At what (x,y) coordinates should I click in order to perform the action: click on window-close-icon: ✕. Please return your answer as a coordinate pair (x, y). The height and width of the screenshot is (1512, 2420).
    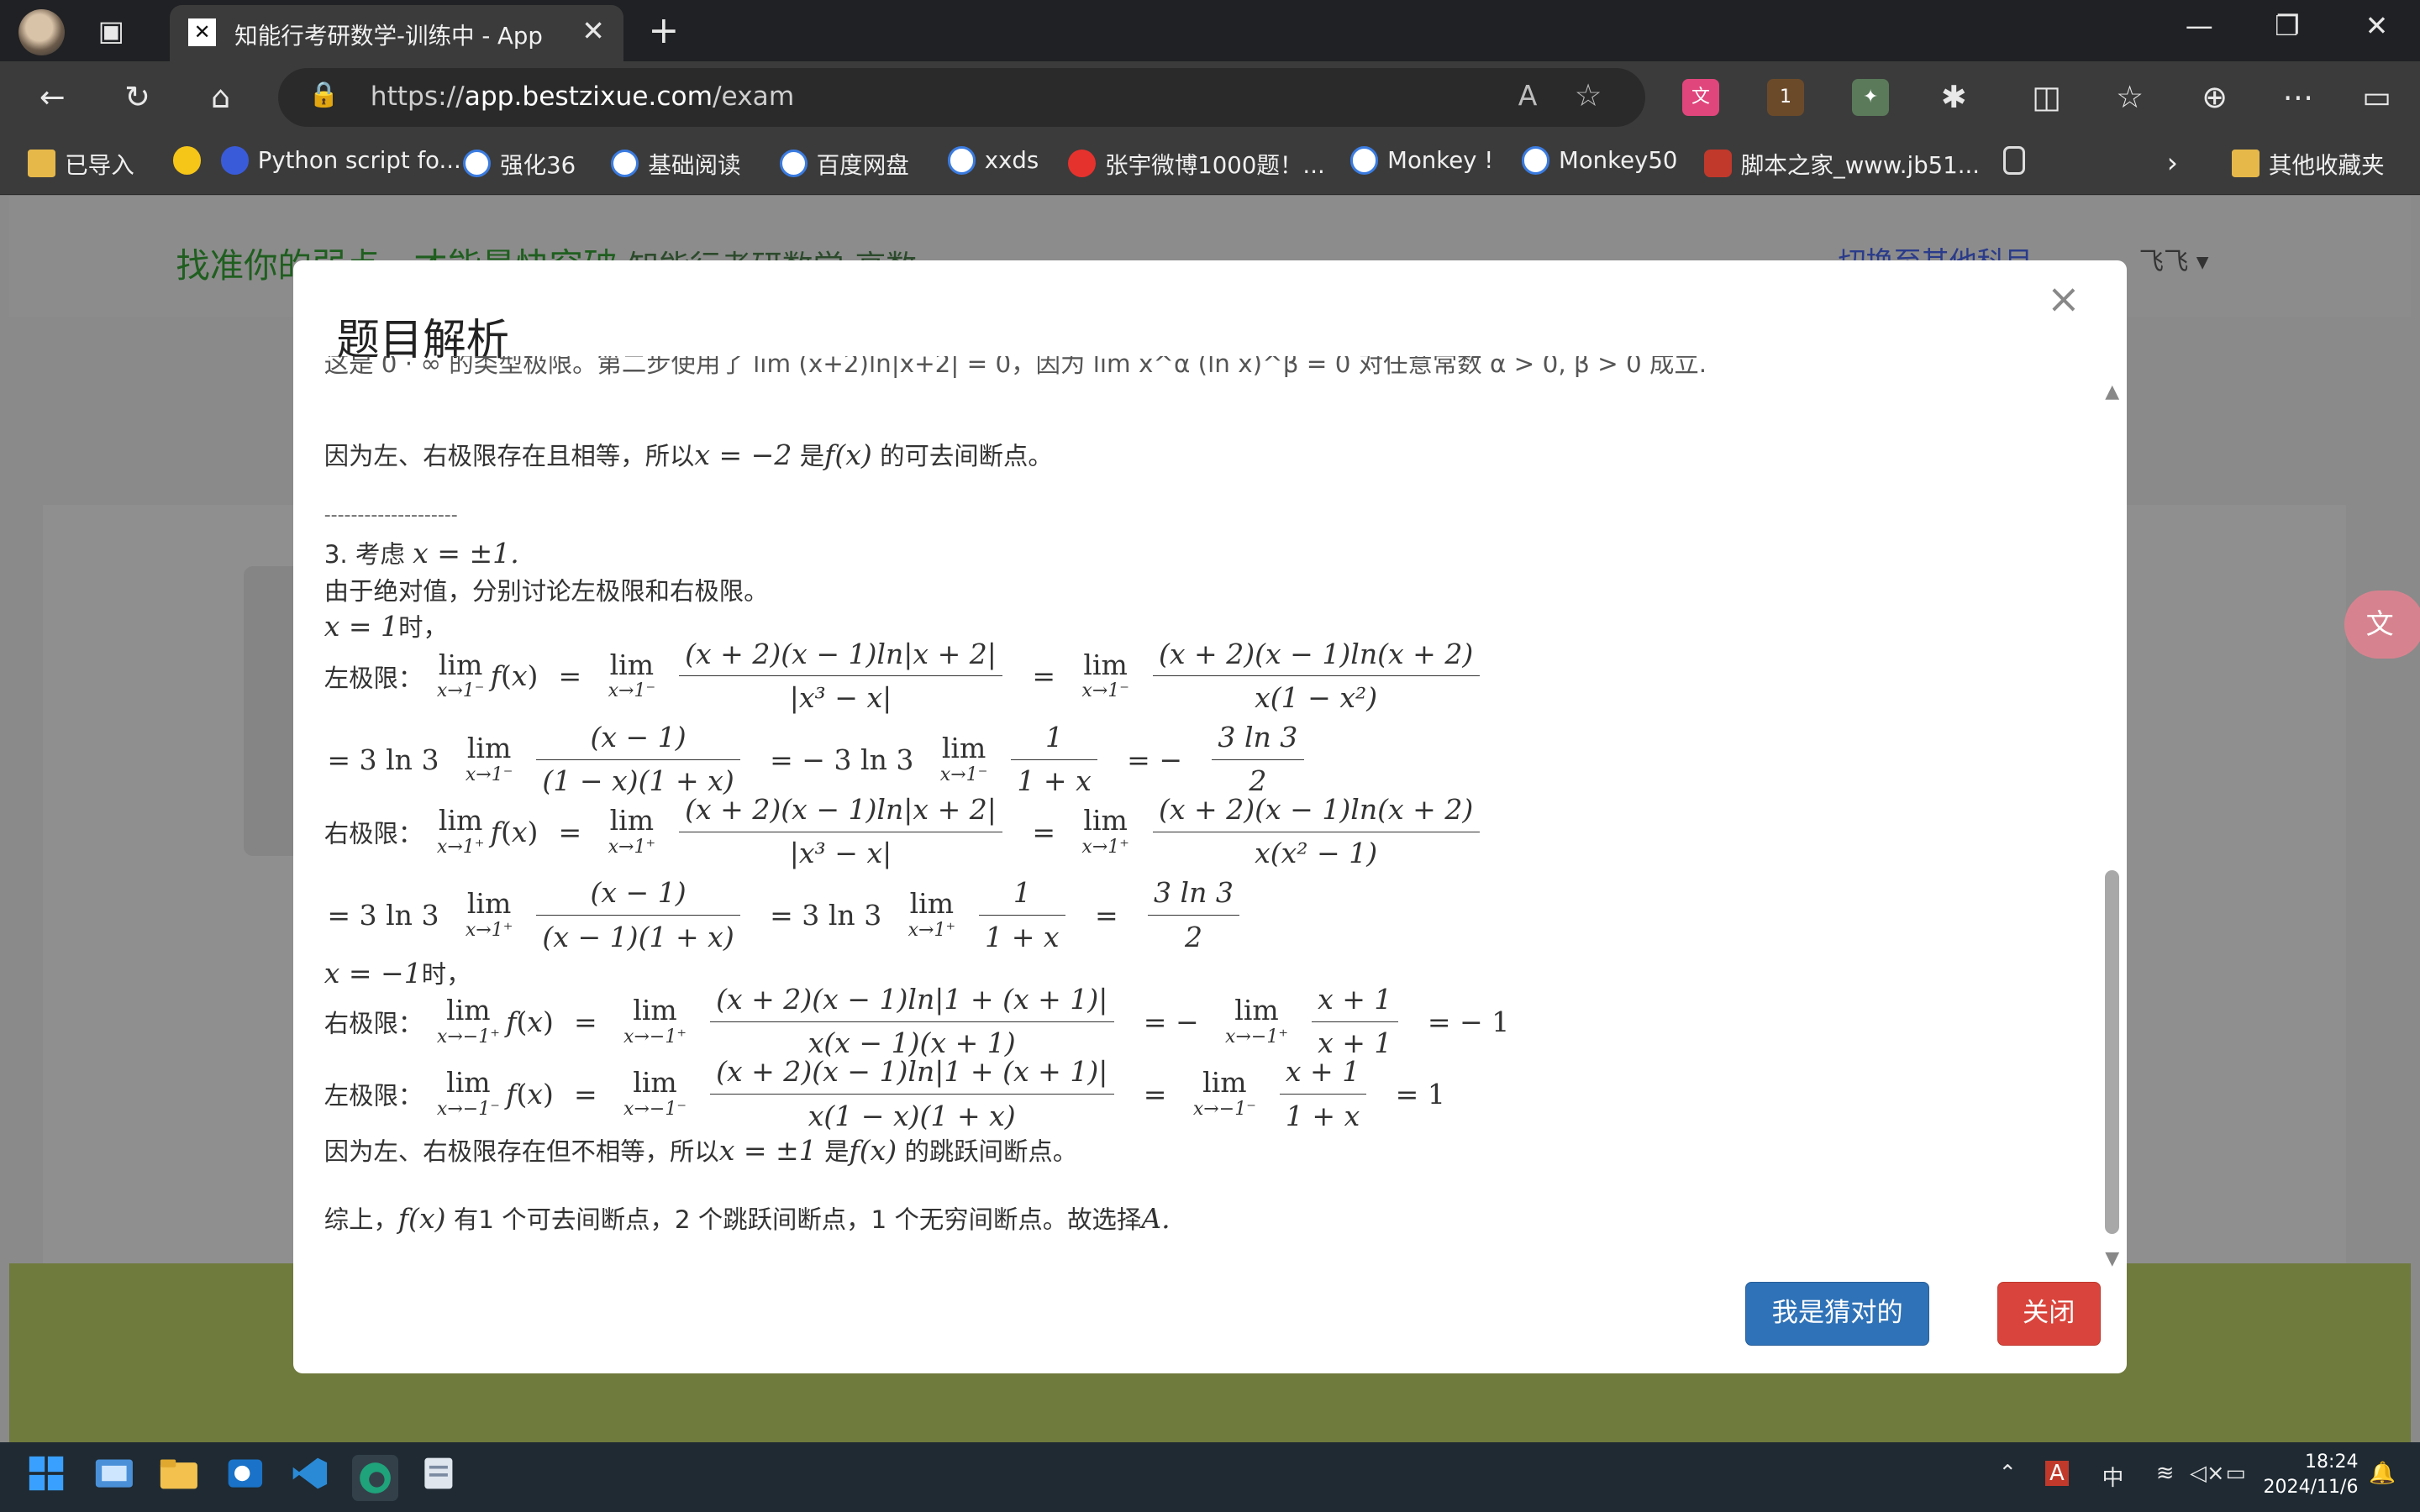
    Looking at the image, I should click on (2377, 25).